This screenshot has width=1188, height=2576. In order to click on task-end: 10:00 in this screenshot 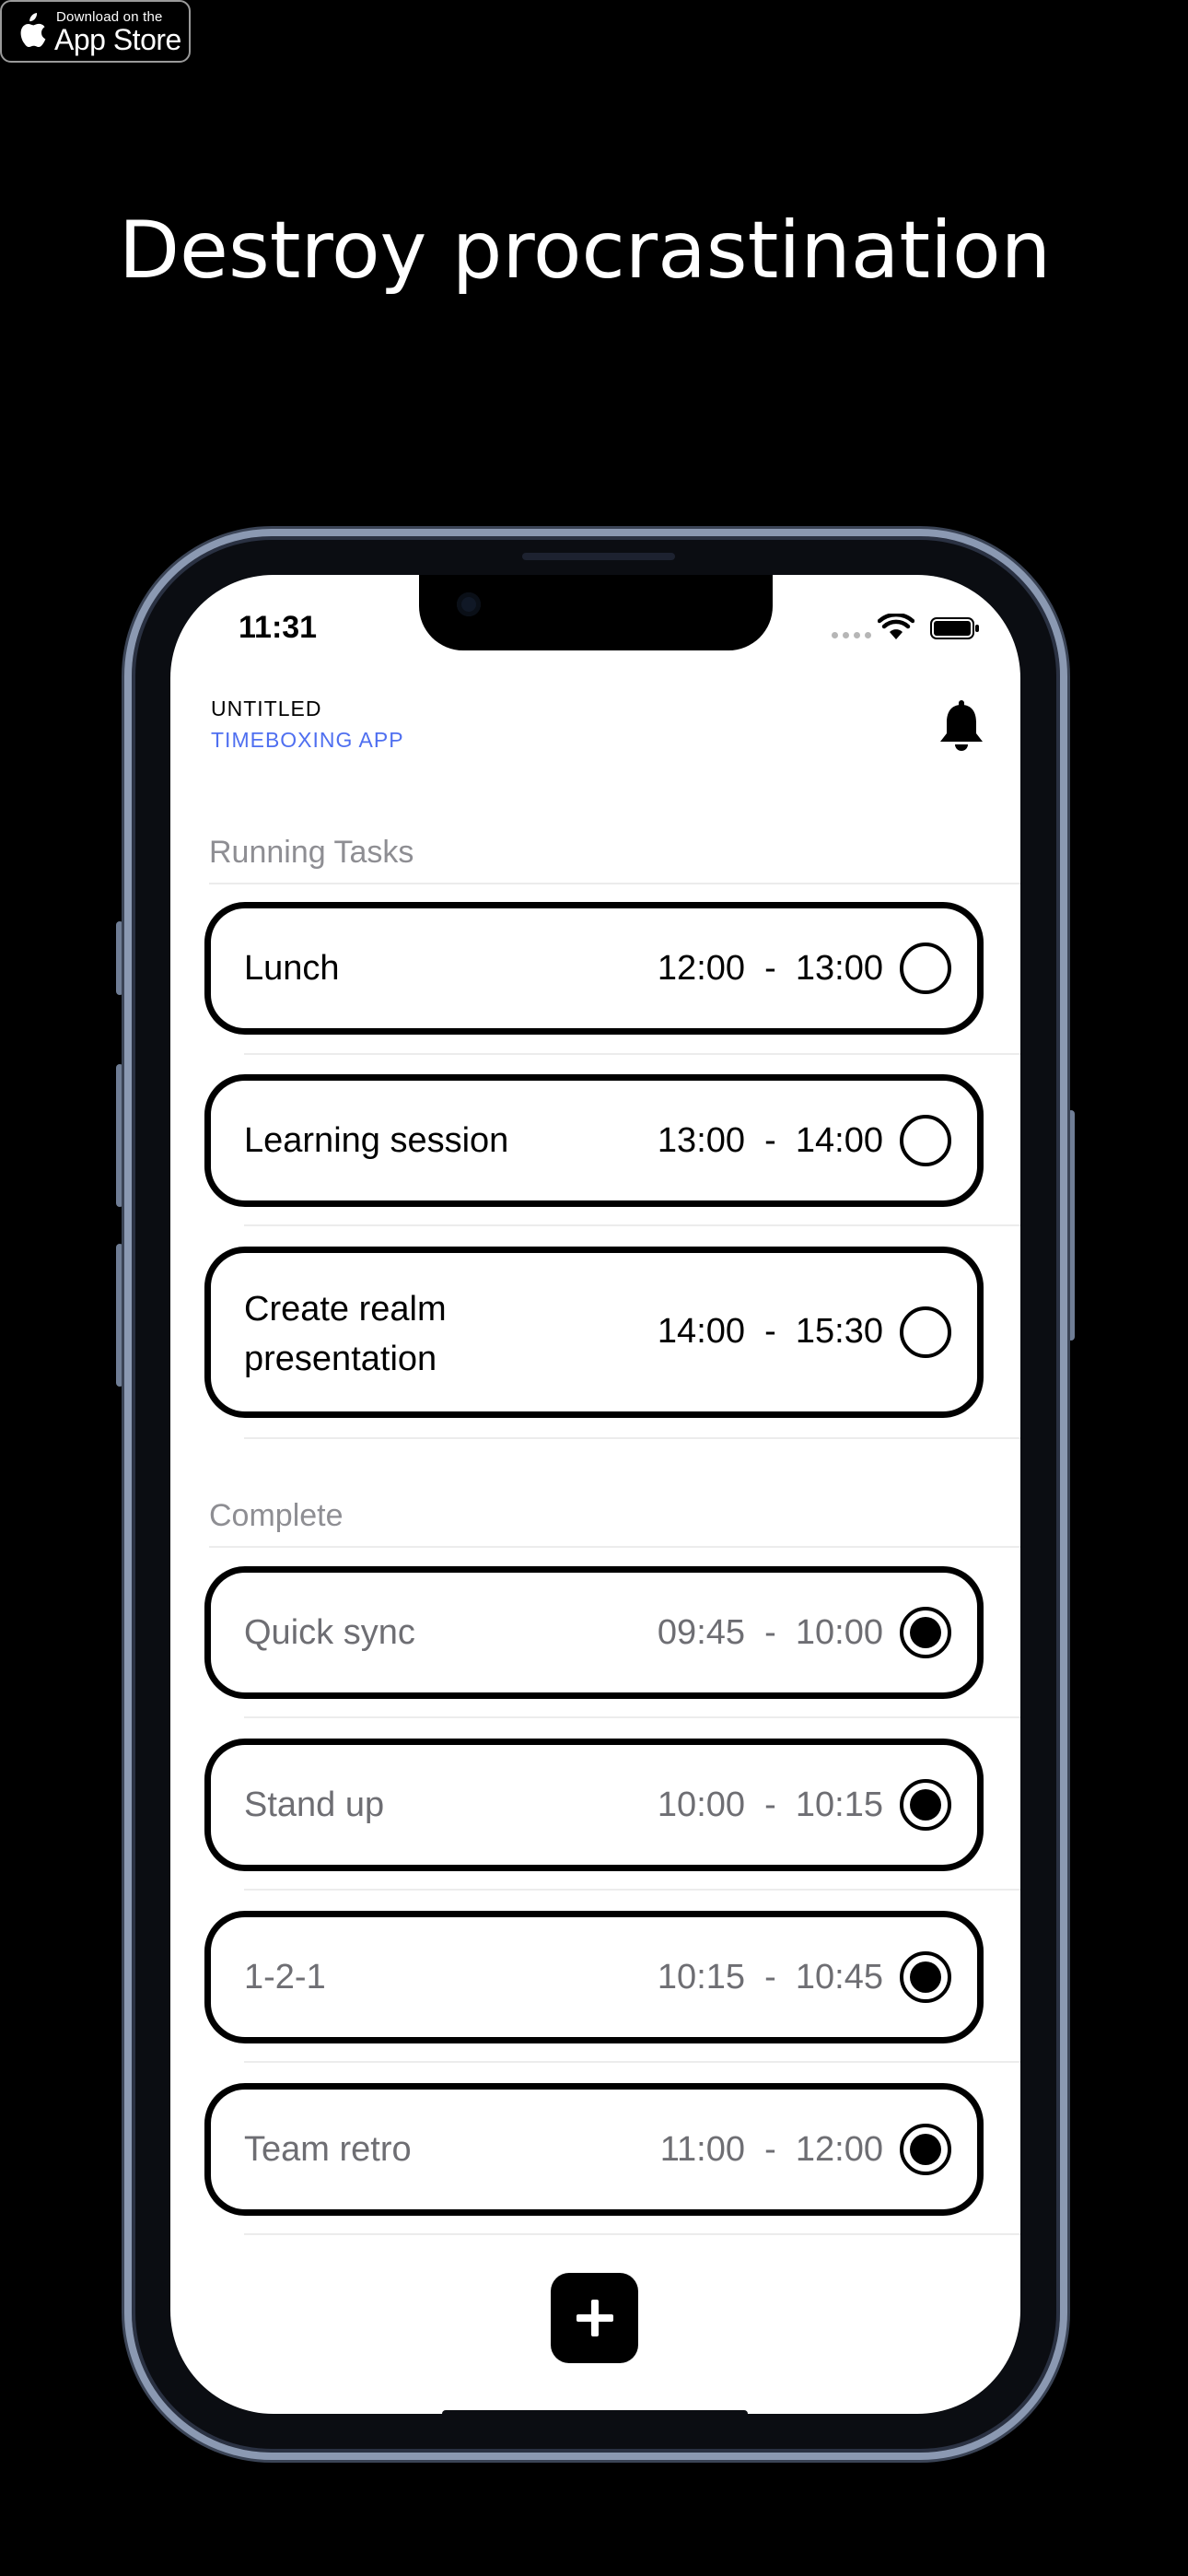, I will do `click(839, 1632)`.